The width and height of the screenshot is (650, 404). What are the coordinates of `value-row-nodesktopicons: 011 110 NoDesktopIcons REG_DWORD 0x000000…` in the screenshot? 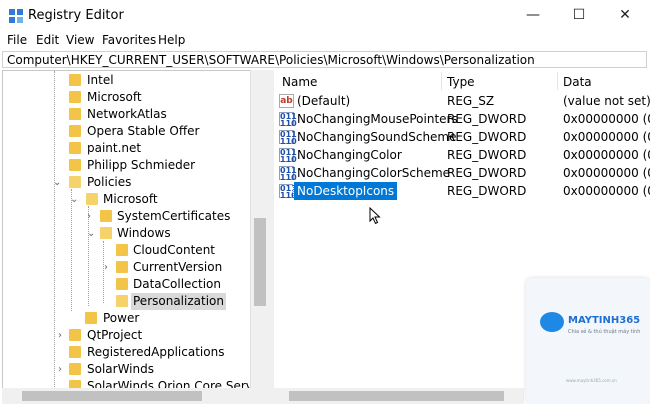 It's located at (462, 191).